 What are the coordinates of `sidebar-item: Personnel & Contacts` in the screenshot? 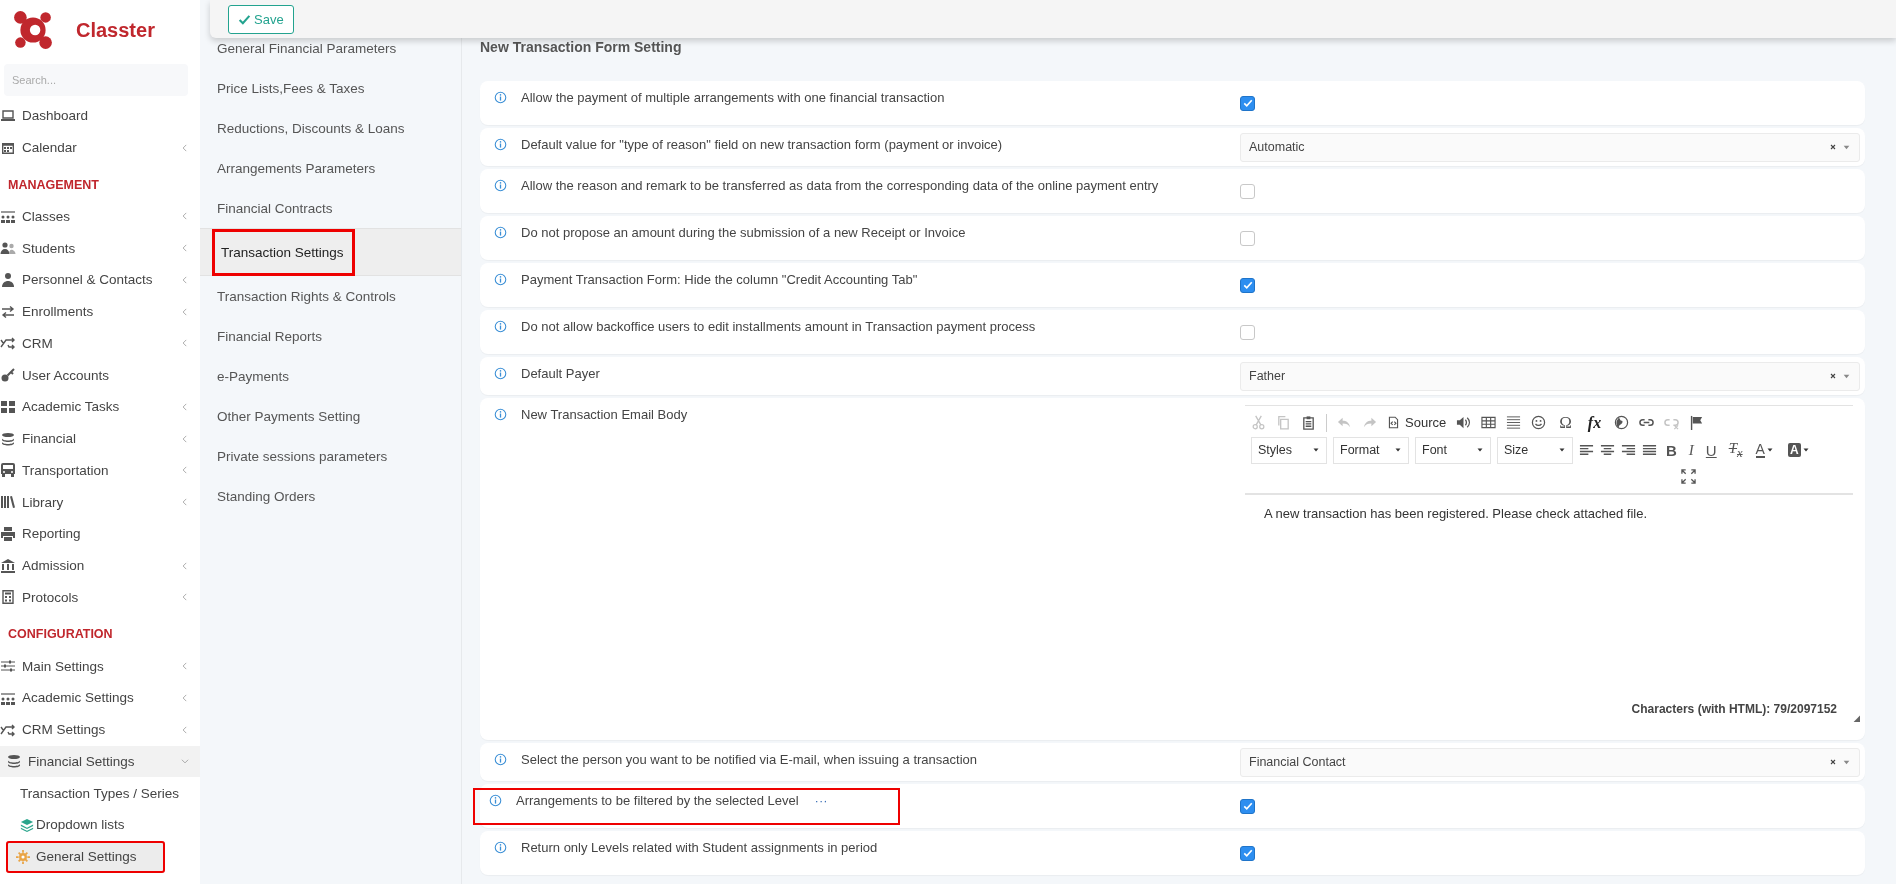 It's located at (100, 280).